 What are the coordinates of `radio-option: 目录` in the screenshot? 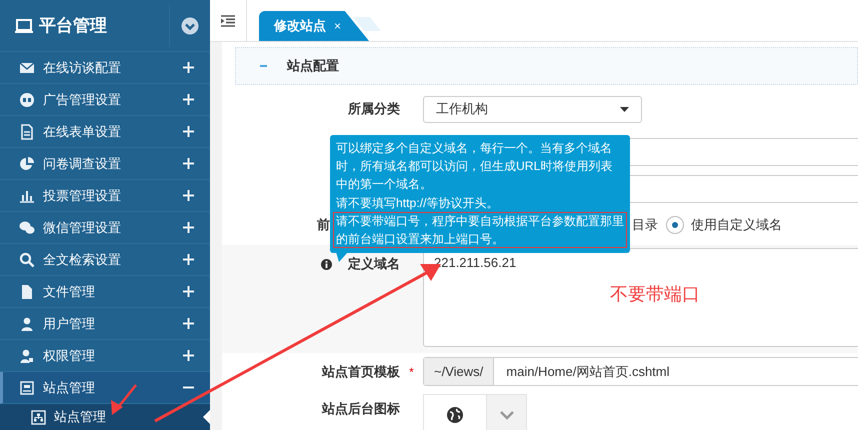 It's located at (645, 225).